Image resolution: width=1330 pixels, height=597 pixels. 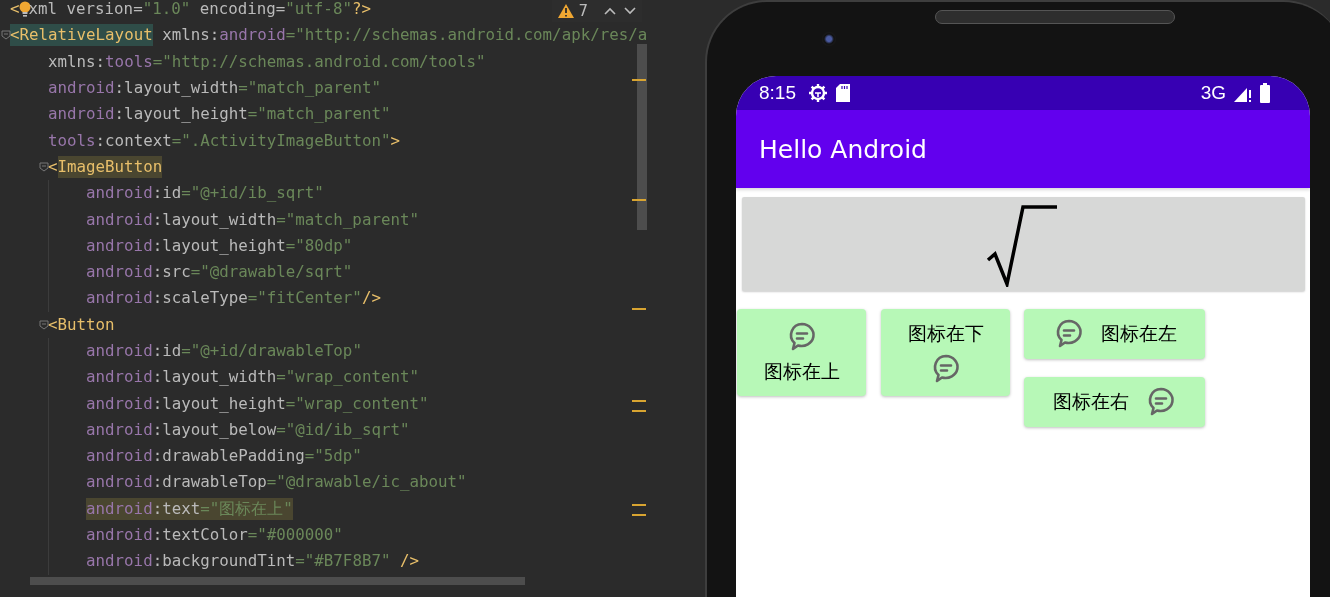 What do you see at coordinates (86, 35) in the screenshot?
I see `code-token: RelativeLayout` at bounding box center [86, 35].